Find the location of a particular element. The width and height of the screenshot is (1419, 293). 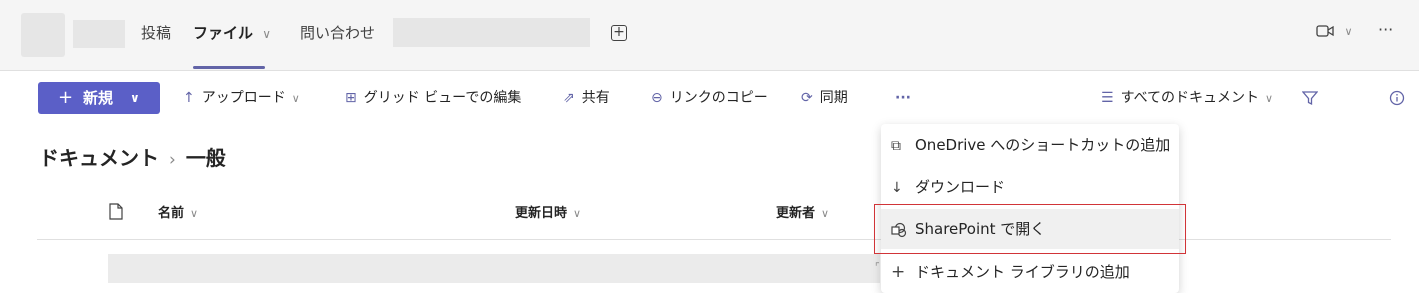

grid-edit-button: ⊞ グリッド ビューでの編集 is located at coordinates (433, 98).